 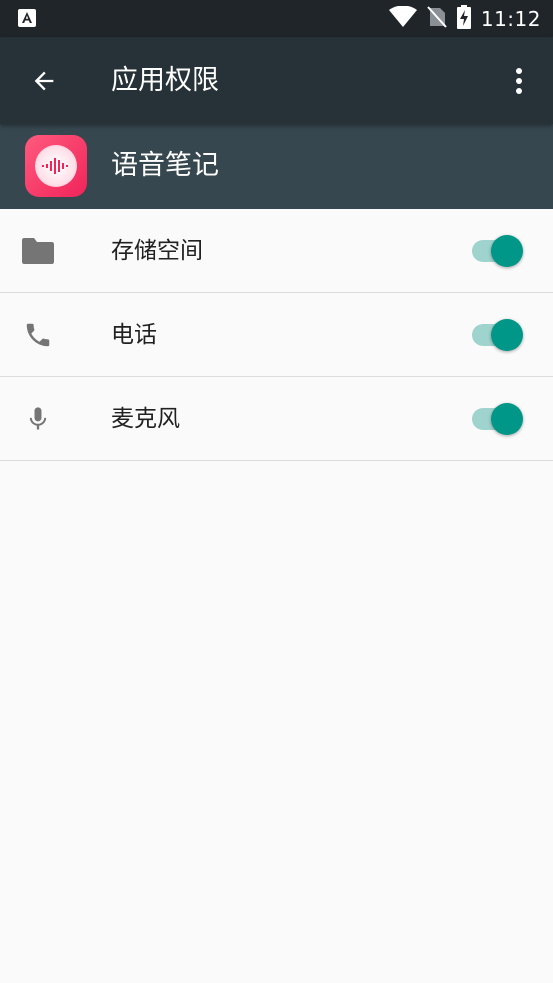 I want to click on back-button, so click(x=44, y=81).